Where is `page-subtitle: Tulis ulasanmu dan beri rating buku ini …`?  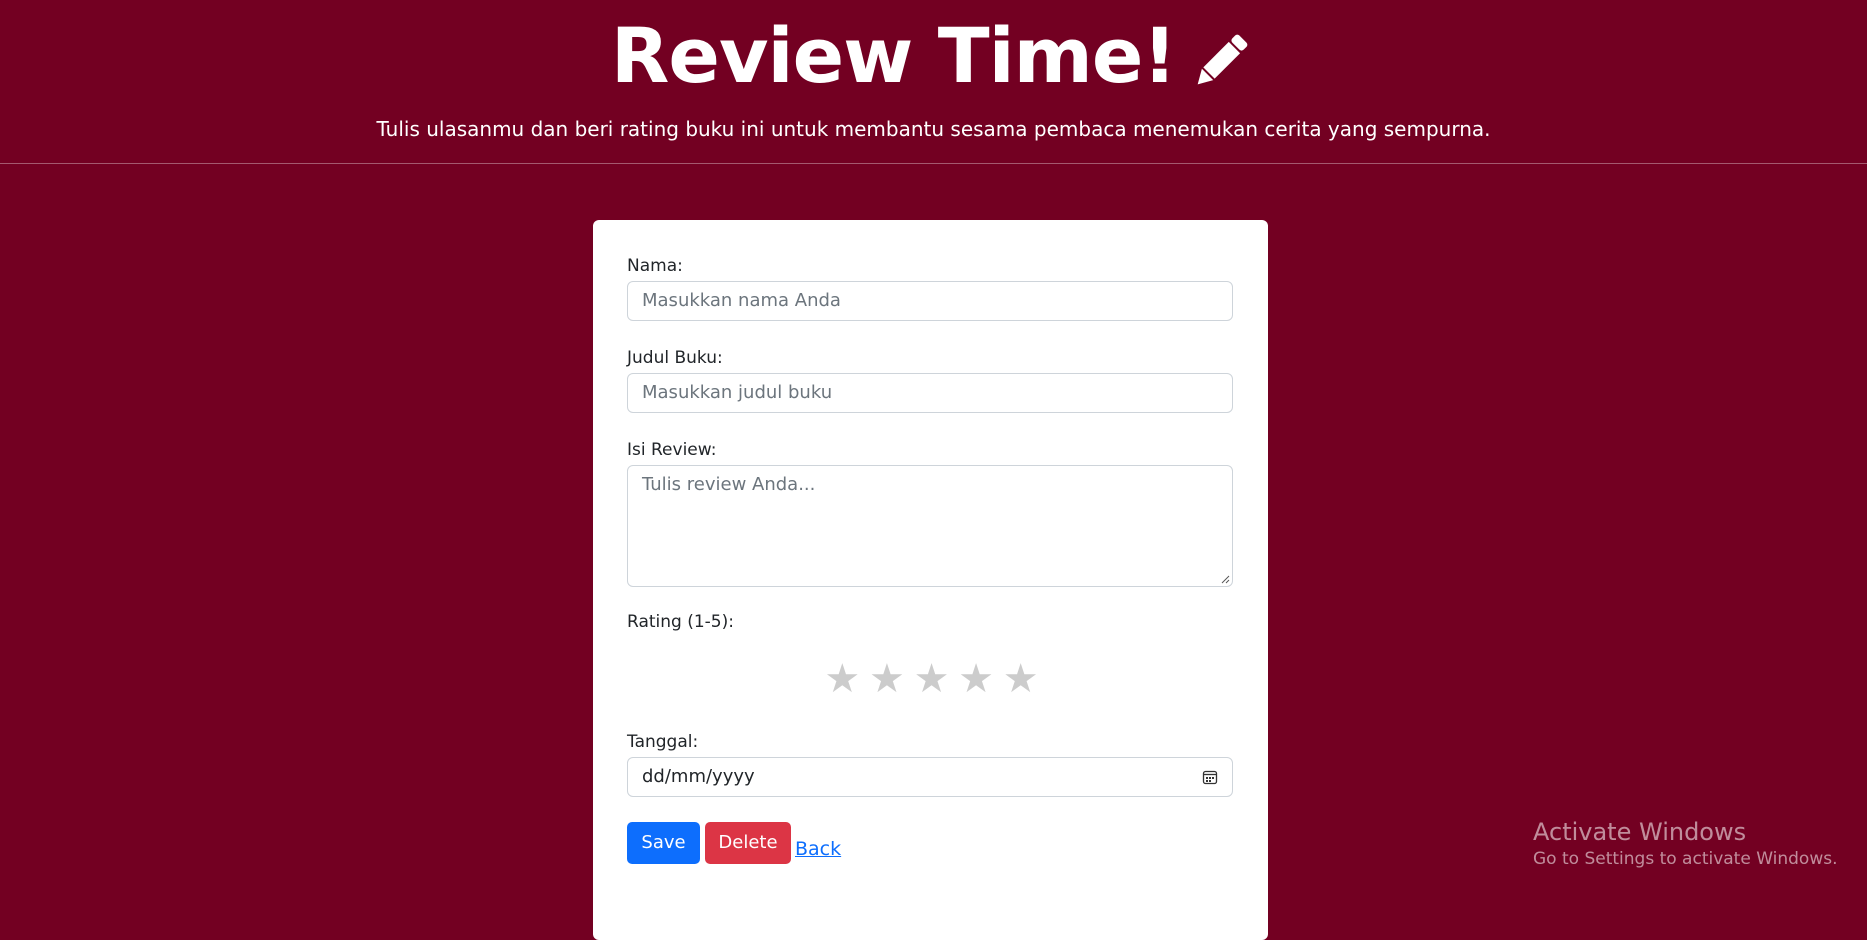
page-subtitle: Tulis ulasanmu dan beri rating buku ini … is located at coordinates (933, 129).